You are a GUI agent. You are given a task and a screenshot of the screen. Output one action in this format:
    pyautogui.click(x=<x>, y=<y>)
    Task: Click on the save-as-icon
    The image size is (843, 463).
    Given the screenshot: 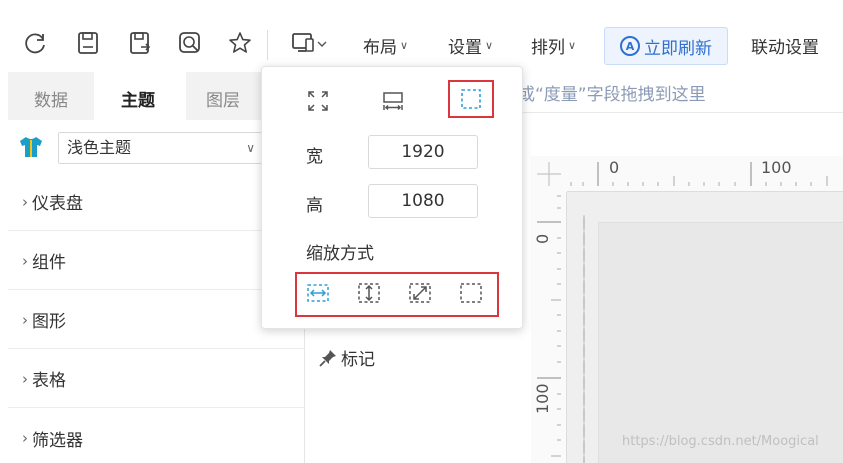 What is the action you would take?
    pyautogui.click(x=140, y=43)
    